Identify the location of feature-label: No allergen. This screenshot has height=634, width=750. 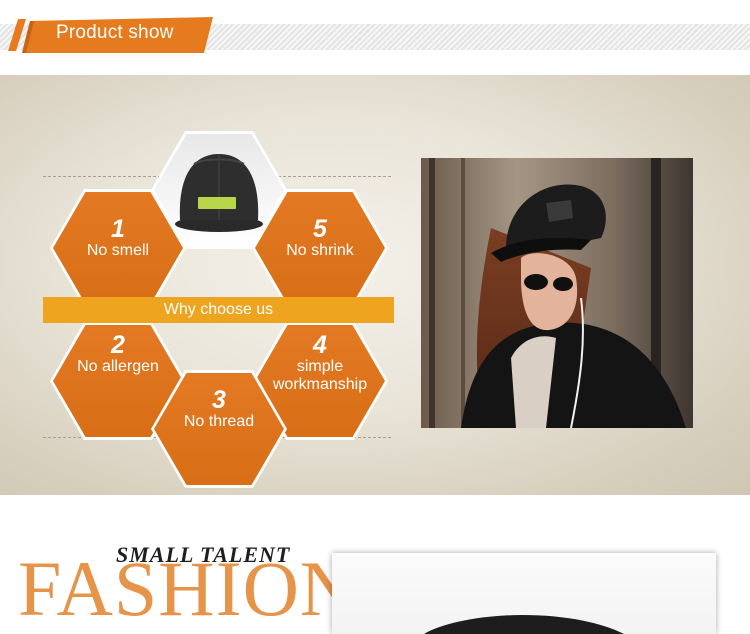
(118, 366).